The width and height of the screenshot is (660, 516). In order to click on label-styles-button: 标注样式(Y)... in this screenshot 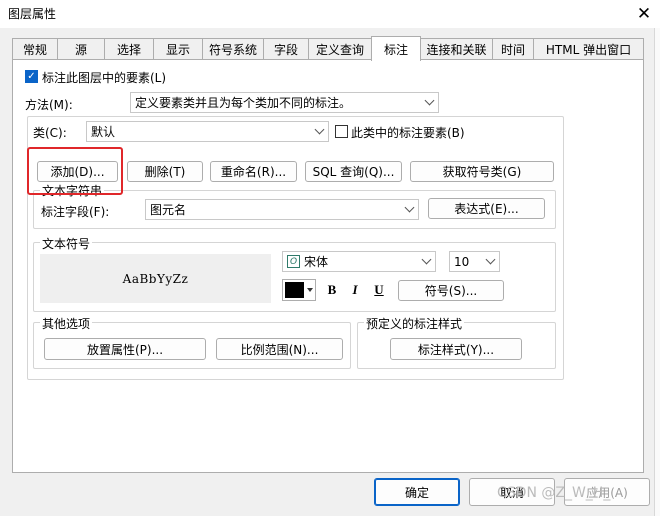, I will do `click(456, 349)`.